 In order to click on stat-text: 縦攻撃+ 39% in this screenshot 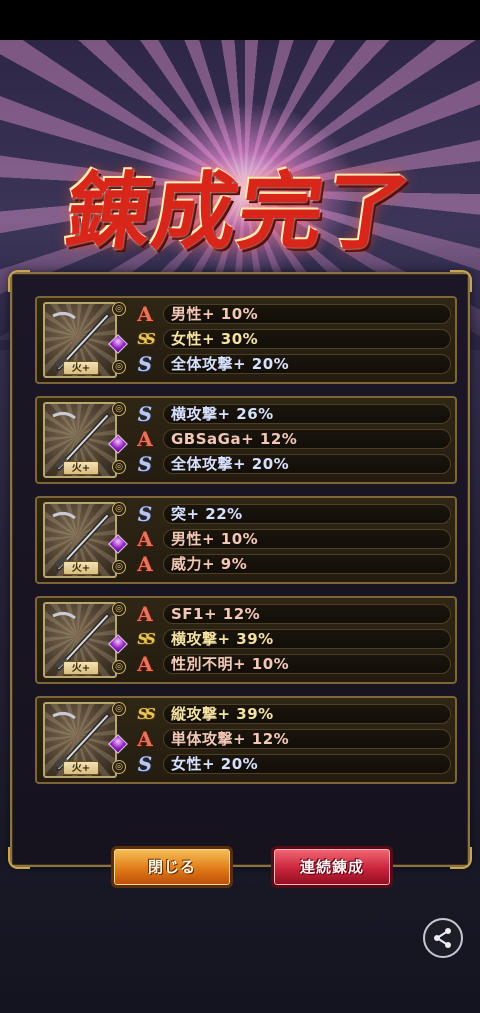, I will do `click(222, 714)`.